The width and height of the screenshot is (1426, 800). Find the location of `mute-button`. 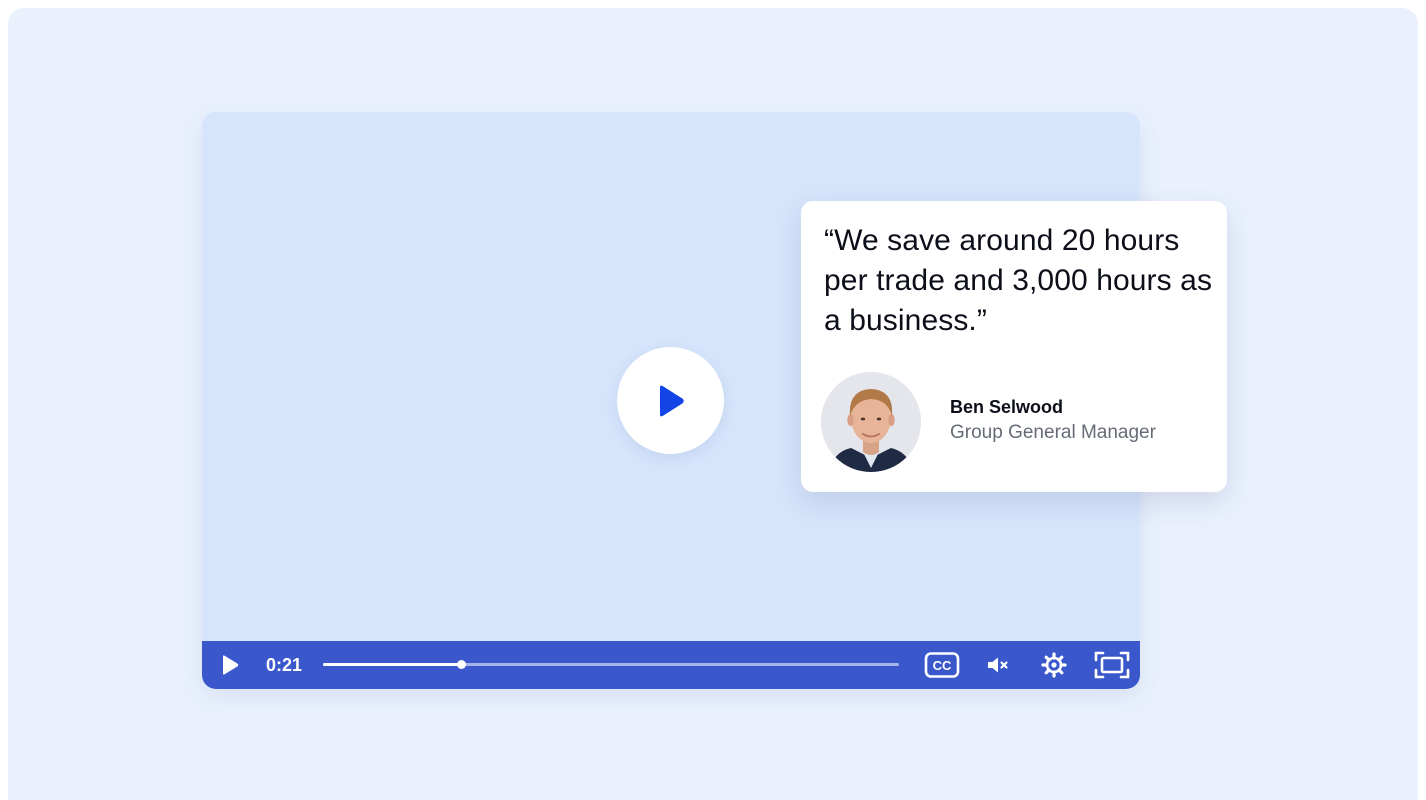

mute-button is located at coordinates (998, 665).